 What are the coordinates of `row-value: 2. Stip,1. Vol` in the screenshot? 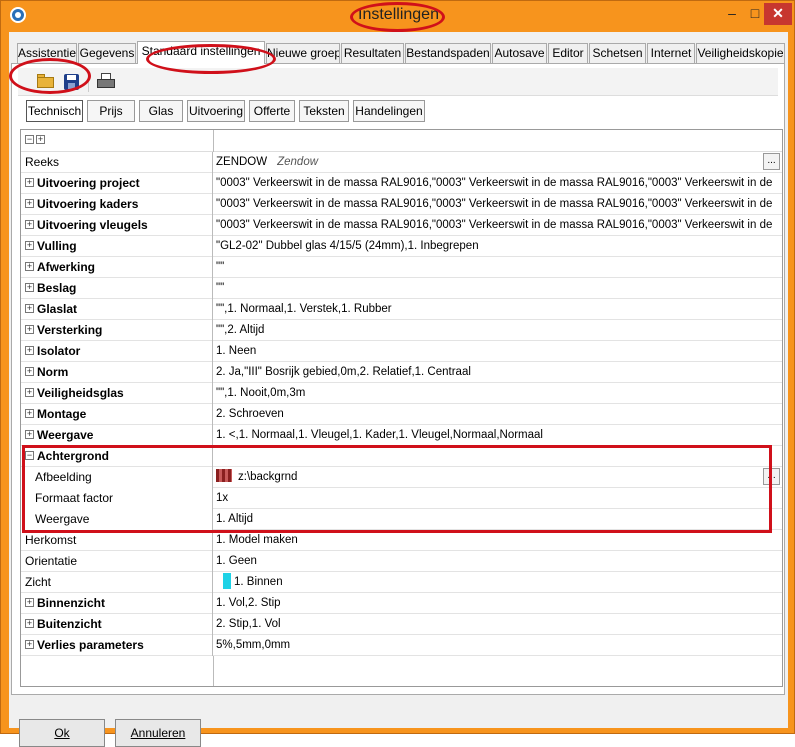 It's located at (496, 624).